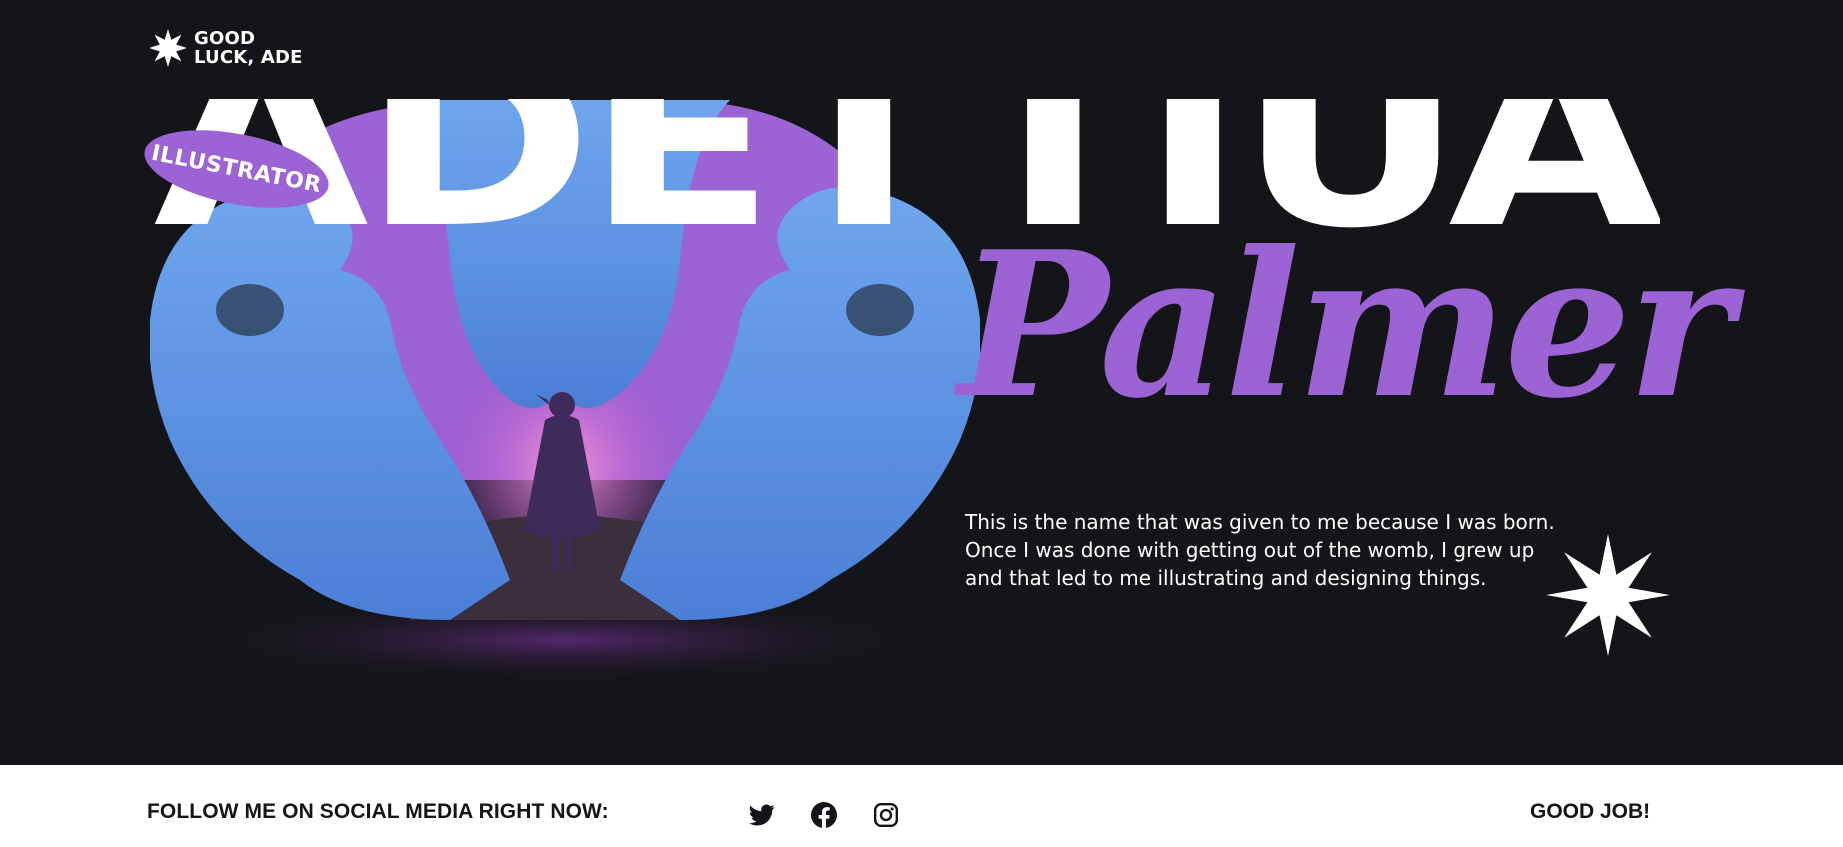  What do you see at coordinates (378, 811) in the screenshot?
I see `follow-label: FOLLOW ME ON SOCIAL MEDIA RIGHT NOW:` at bounding box center [378, 811].